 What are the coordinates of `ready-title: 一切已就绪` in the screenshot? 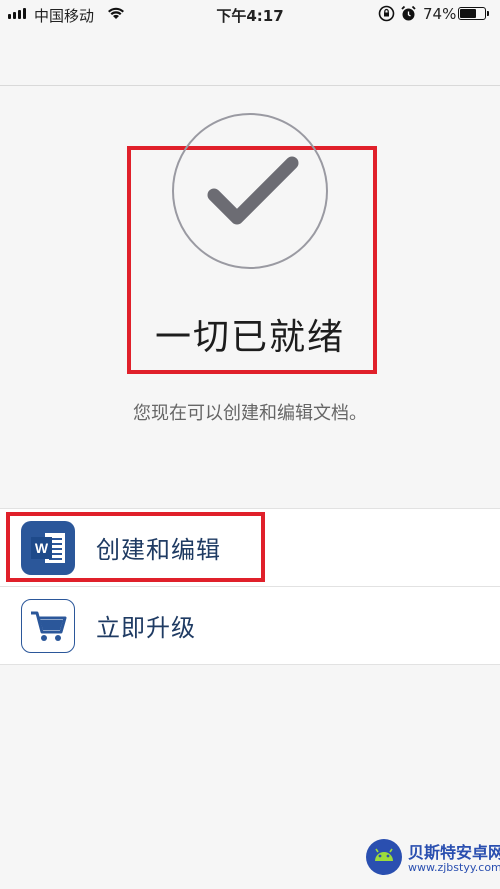 It's located at (249, 337).